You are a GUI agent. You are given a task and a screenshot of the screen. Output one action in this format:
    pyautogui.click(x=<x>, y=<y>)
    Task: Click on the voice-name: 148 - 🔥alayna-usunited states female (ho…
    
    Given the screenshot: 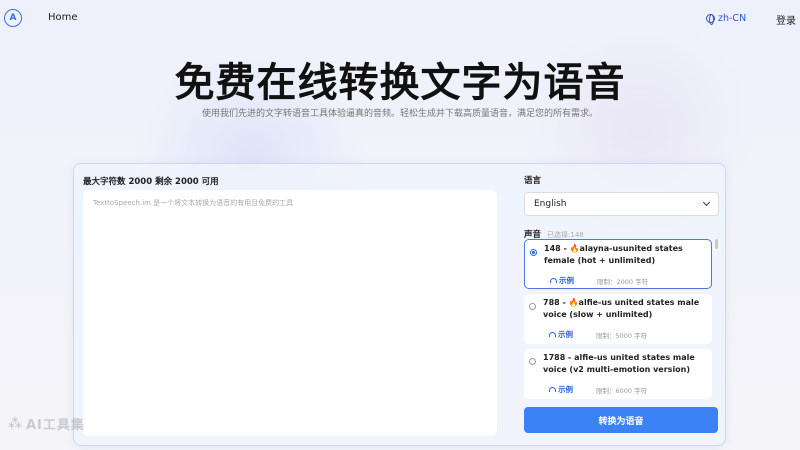 What is the action you would take?
    pyautogui.click(x=613, y=254)
    